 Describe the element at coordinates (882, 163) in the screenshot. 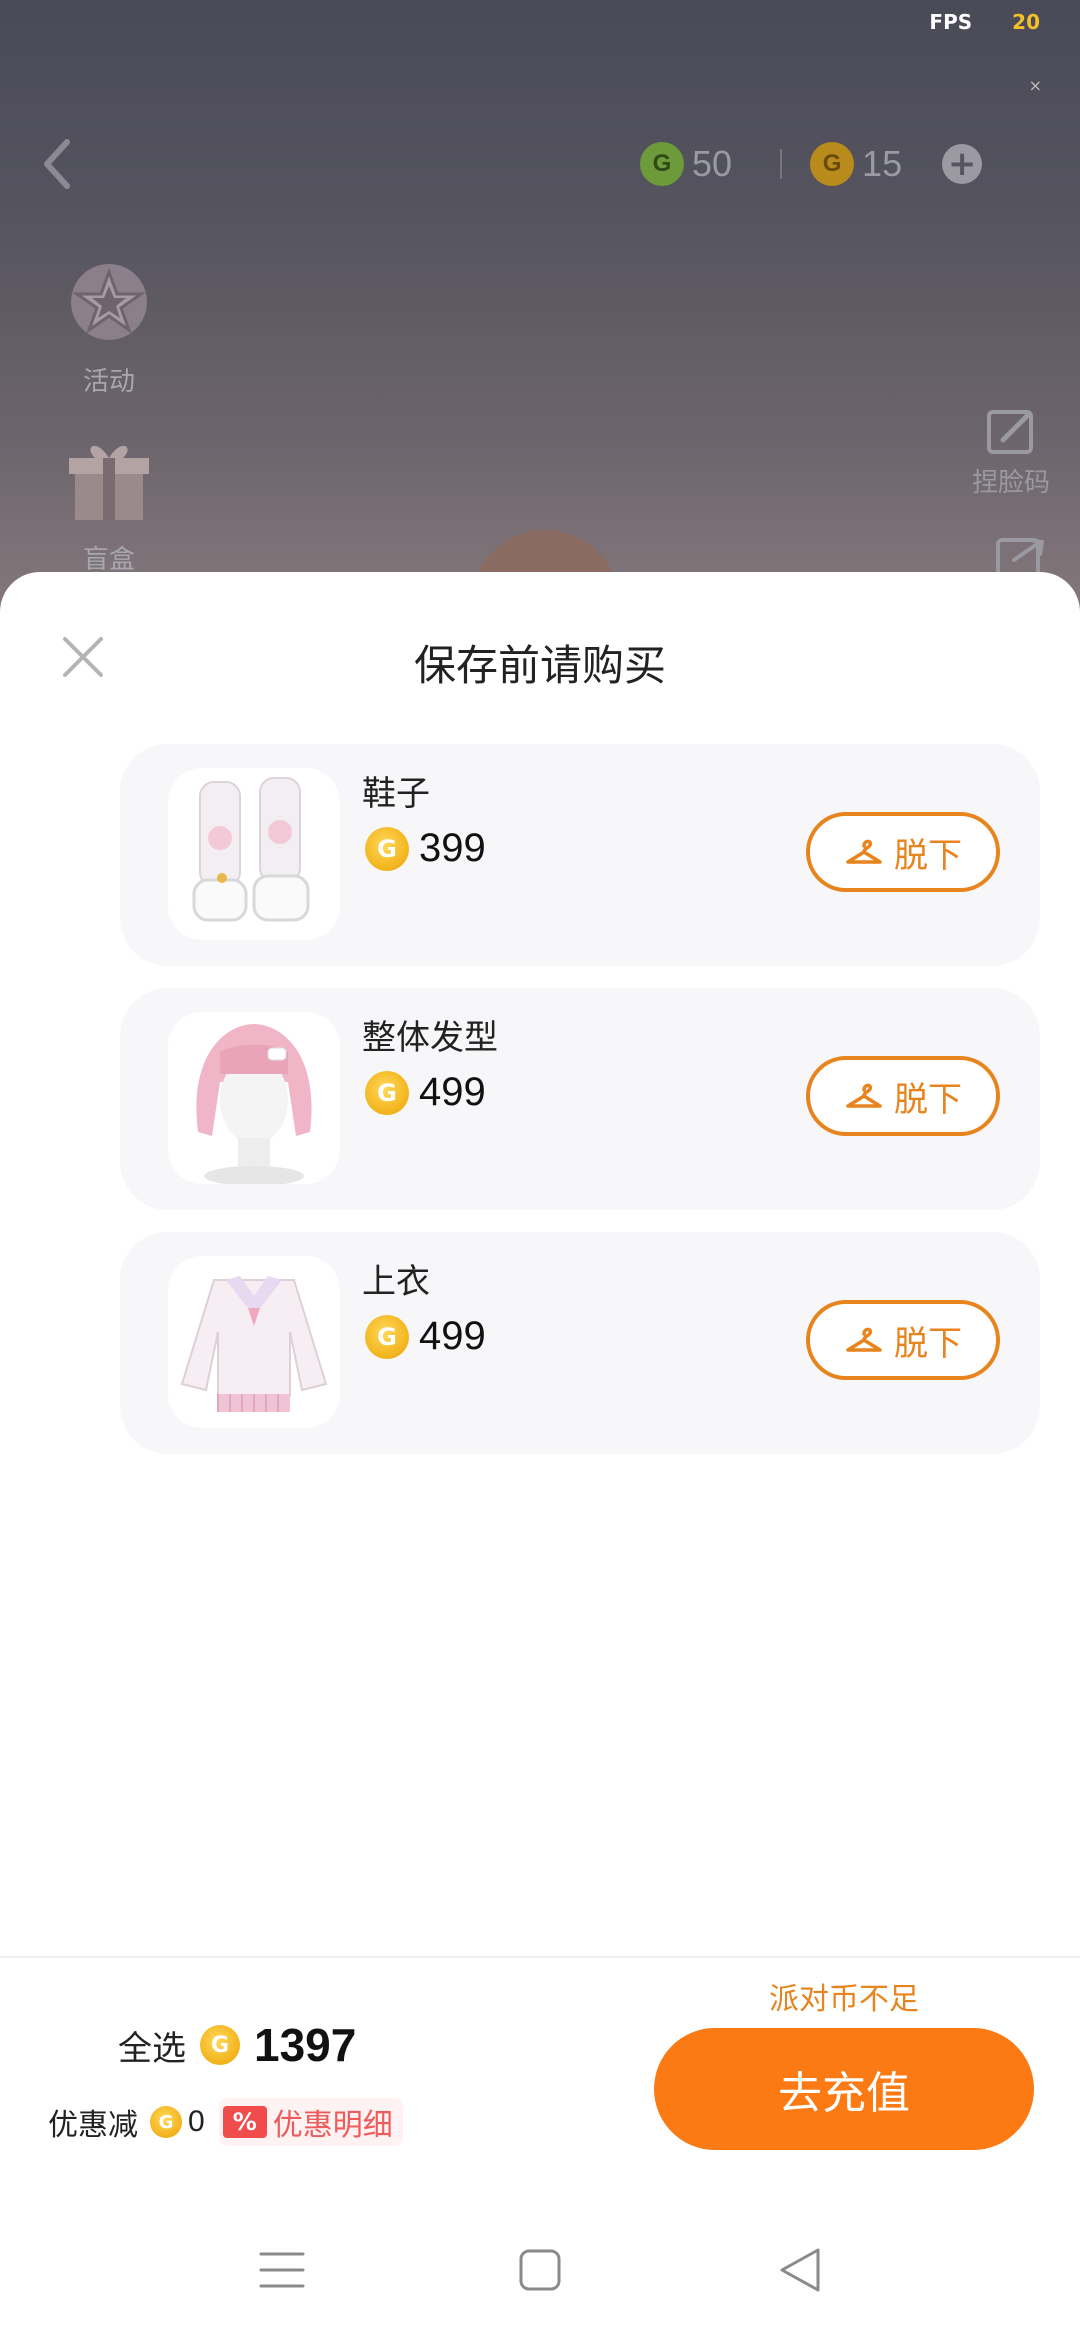

I see `gold-currency-amount: 15` at that location.